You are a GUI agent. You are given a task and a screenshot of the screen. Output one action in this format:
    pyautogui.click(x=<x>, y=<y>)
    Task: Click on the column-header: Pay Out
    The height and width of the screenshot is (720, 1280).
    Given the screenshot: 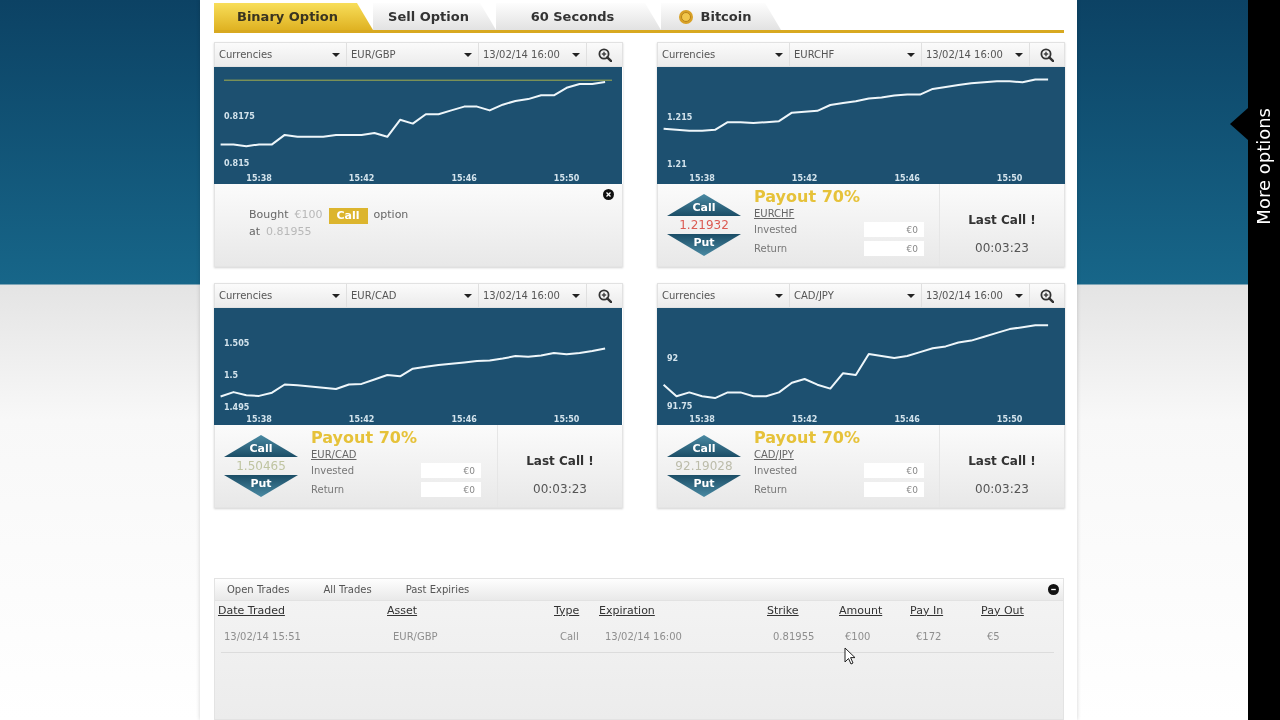 What is the action you would take?
    pyautogui.click(x=1002, y=611)
    